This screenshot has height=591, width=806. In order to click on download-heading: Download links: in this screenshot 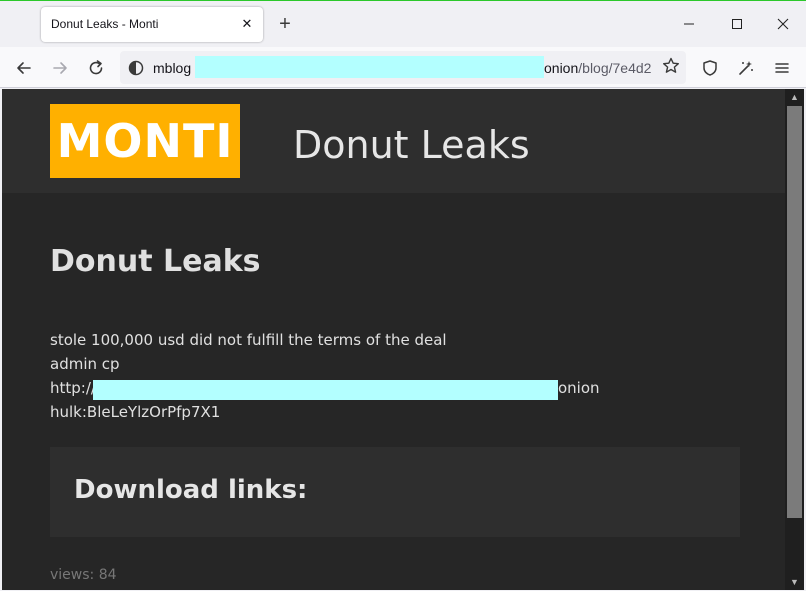, I will do `click(191, 490)`.